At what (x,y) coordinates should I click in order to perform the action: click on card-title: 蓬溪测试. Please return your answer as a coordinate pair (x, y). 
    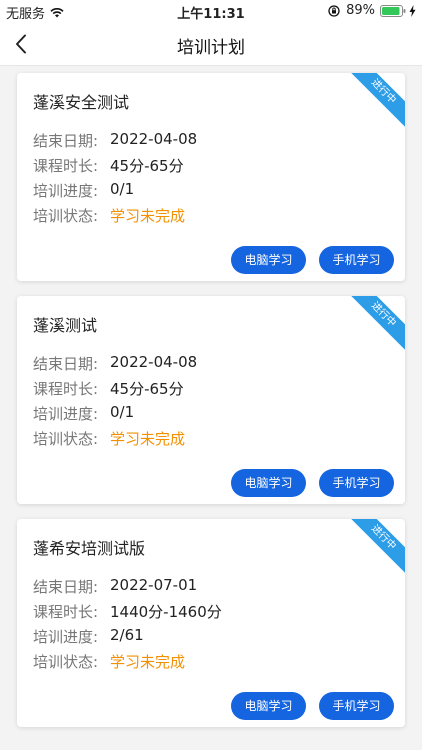
    Looking at the image, I should click on (65, 325).